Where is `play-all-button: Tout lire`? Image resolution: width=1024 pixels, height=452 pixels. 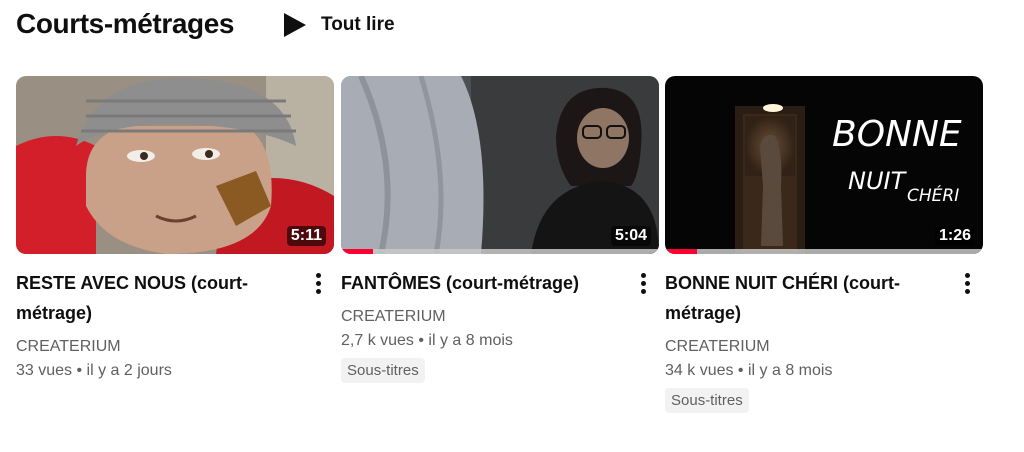
play-all-button: Tout lire is located at coordinates (339, 25).